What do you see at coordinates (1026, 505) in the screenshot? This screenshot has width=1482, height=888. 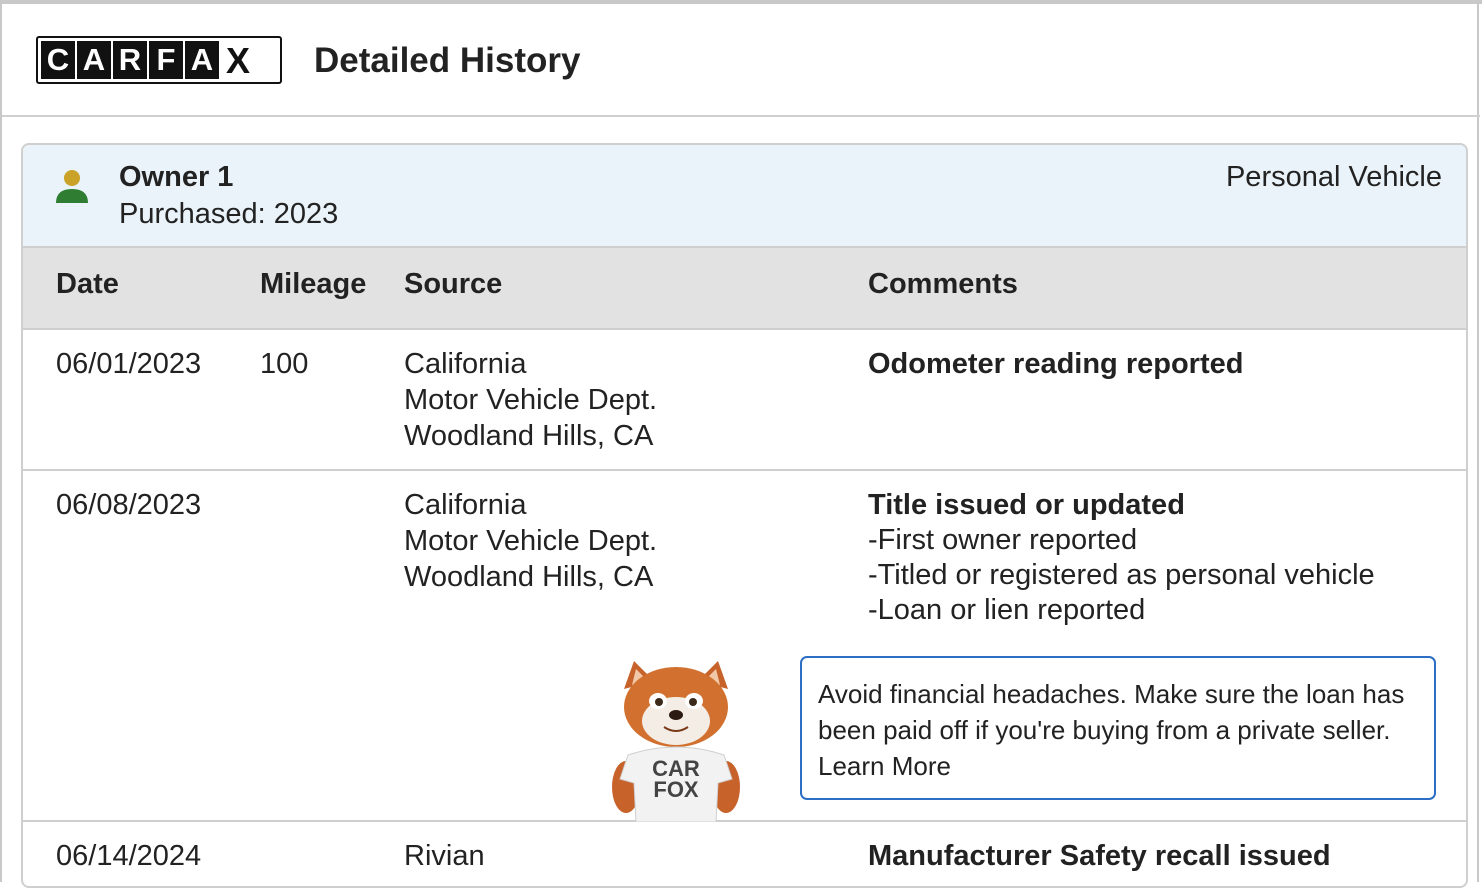 I see `comment-title: Title issued or updated` at bounding box center [1026, 505].